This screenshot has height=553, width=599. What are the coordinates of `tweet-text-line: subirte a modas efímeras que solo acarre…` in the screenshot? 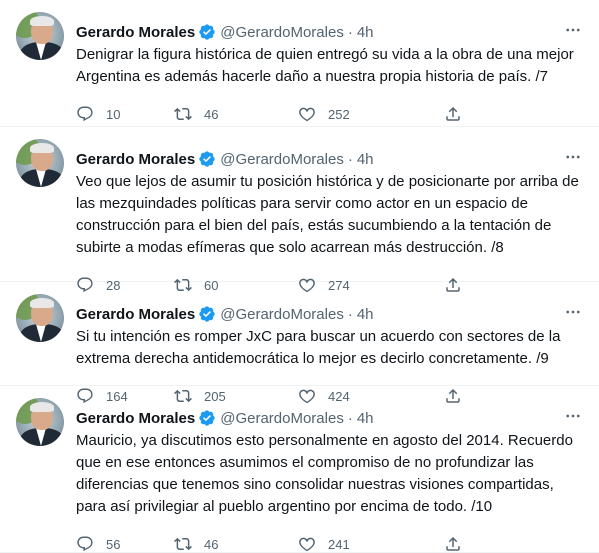 It's located at (290, 247).